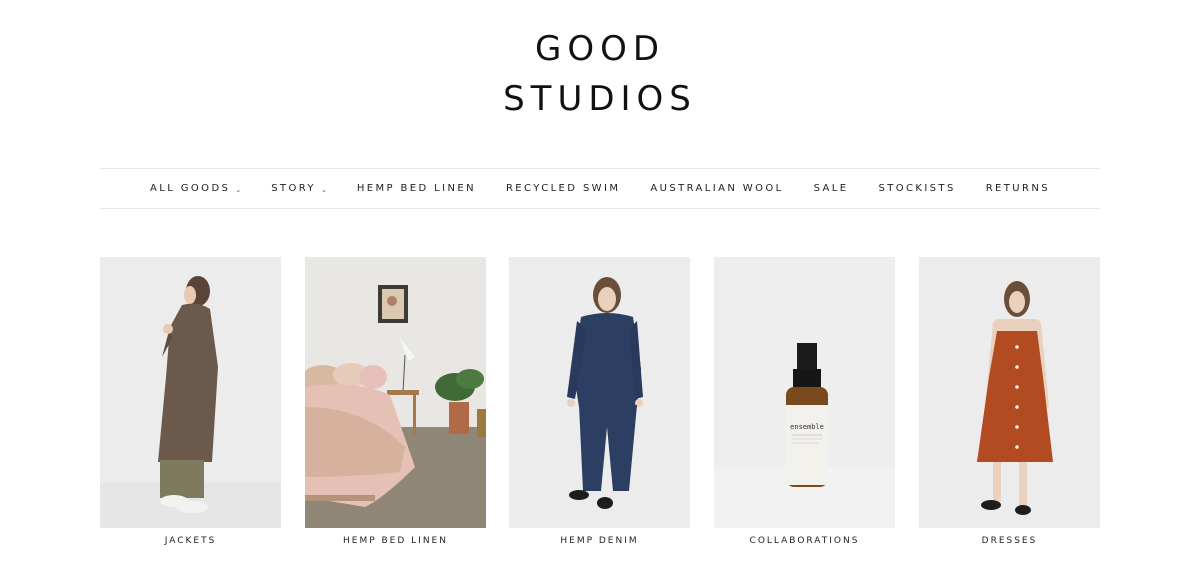 The width and height of the screenshot is (1200, 564). Describe the element at coordinates (600, 99) in the screenshot. I see `brand-line-2: STUDIOS` at that location.